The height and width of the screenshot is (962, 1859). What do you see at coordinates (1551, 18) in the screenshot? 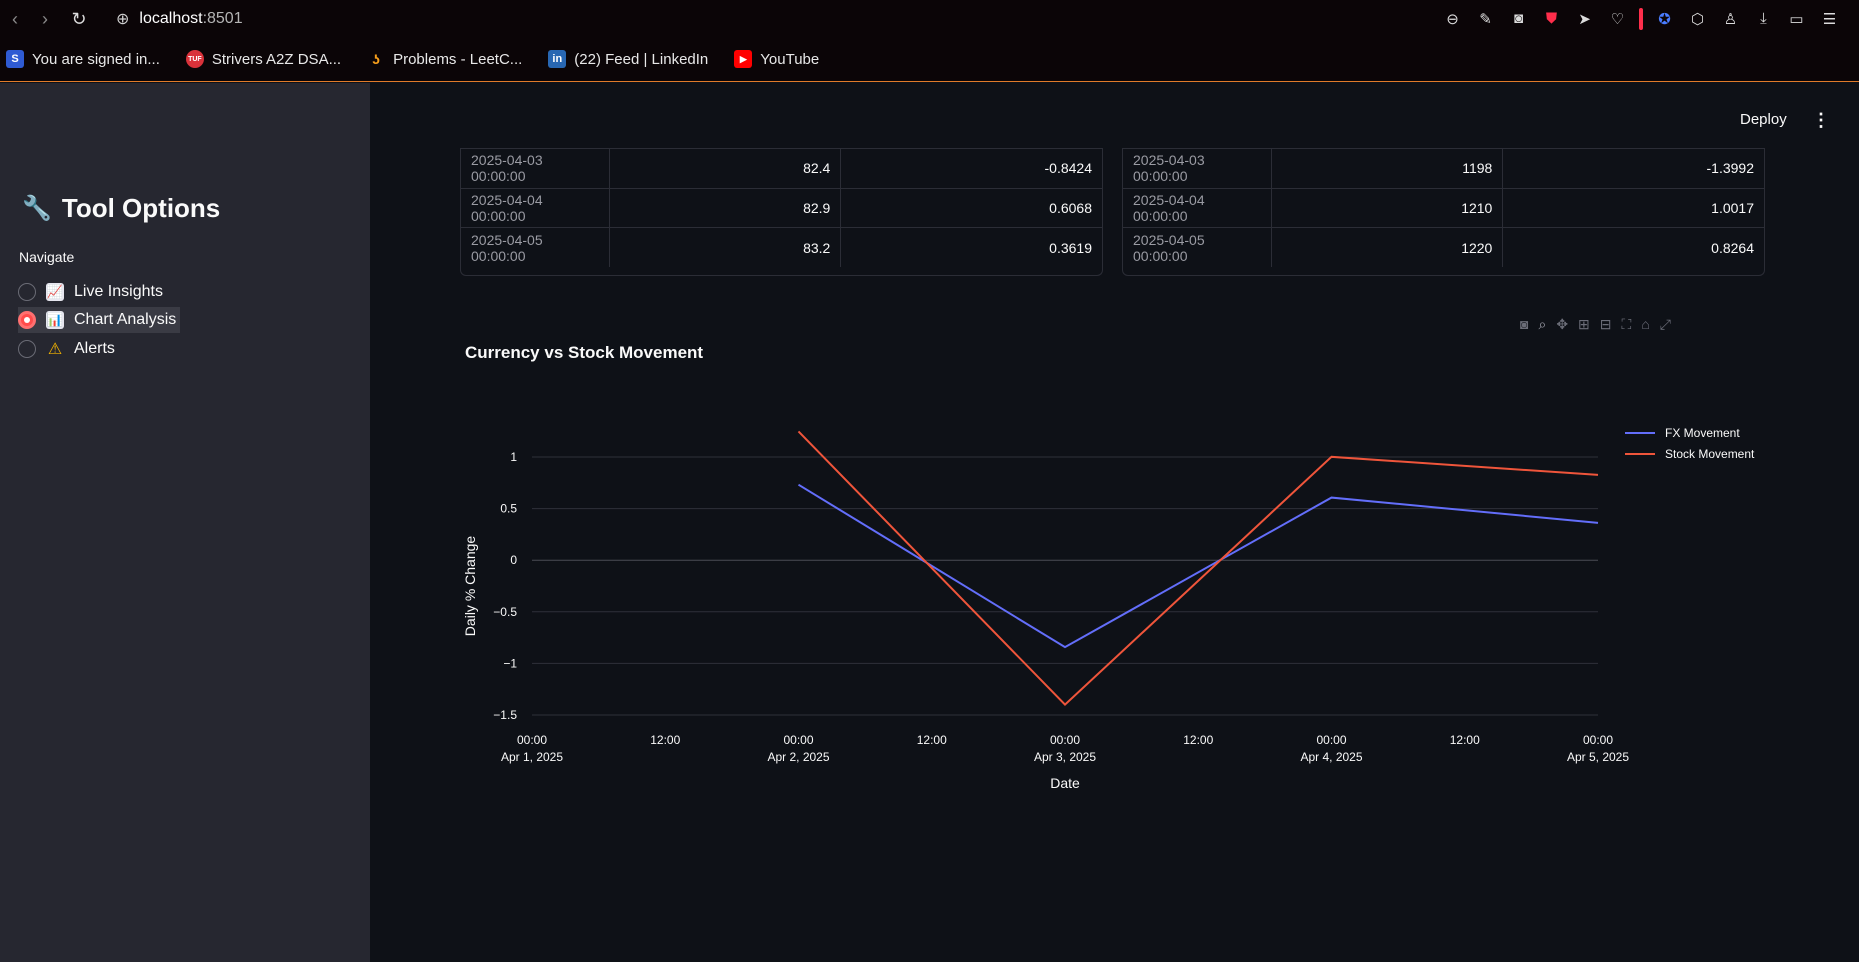
I see `shield-icon: ⛊` at bounding box center [1551, 18].